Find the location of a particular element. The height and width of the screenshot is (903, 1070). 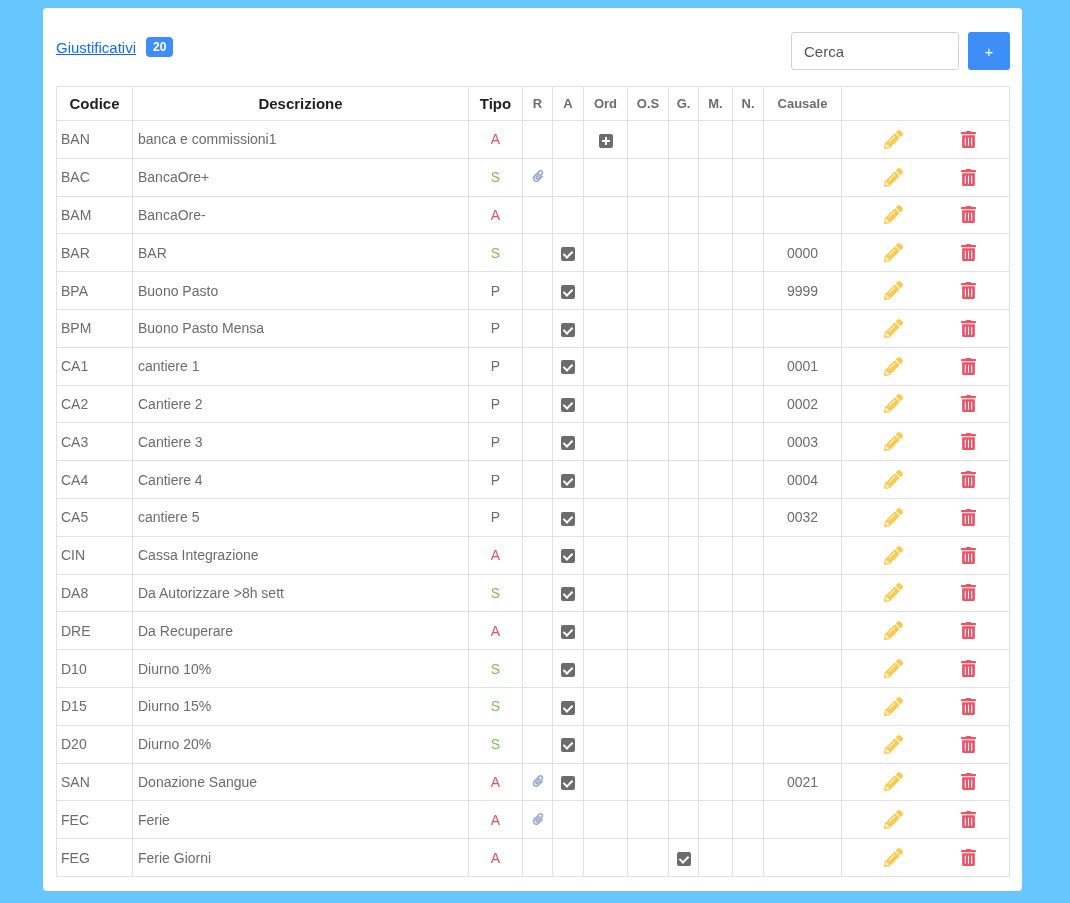

table-cell: Da Autorizzare >8h sett is located at coordinates (300, 593).